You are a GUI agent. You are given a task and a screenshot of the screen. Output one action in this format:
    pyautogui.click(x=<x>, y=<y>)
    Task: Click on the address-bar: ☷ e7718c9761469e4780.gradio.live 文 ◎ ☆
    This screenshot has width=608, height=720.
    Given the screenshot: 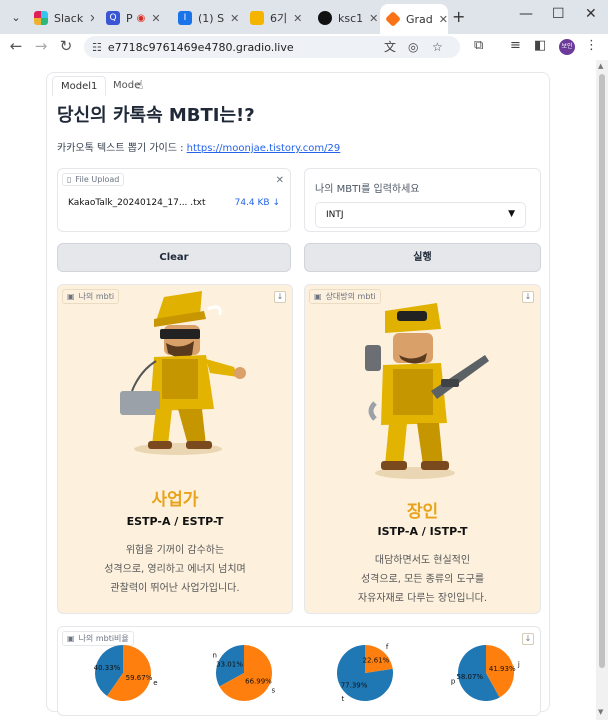 What is the action you would take?
    pyautogui.click(x=272, y=47)
    